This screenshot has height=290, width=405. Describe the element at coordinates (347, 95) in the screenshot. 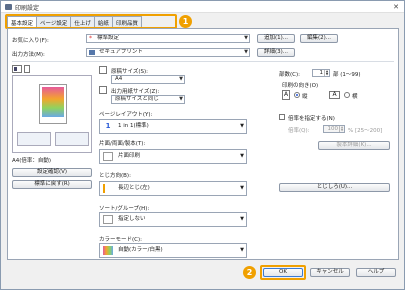

I see `landscape-radio` at that location.